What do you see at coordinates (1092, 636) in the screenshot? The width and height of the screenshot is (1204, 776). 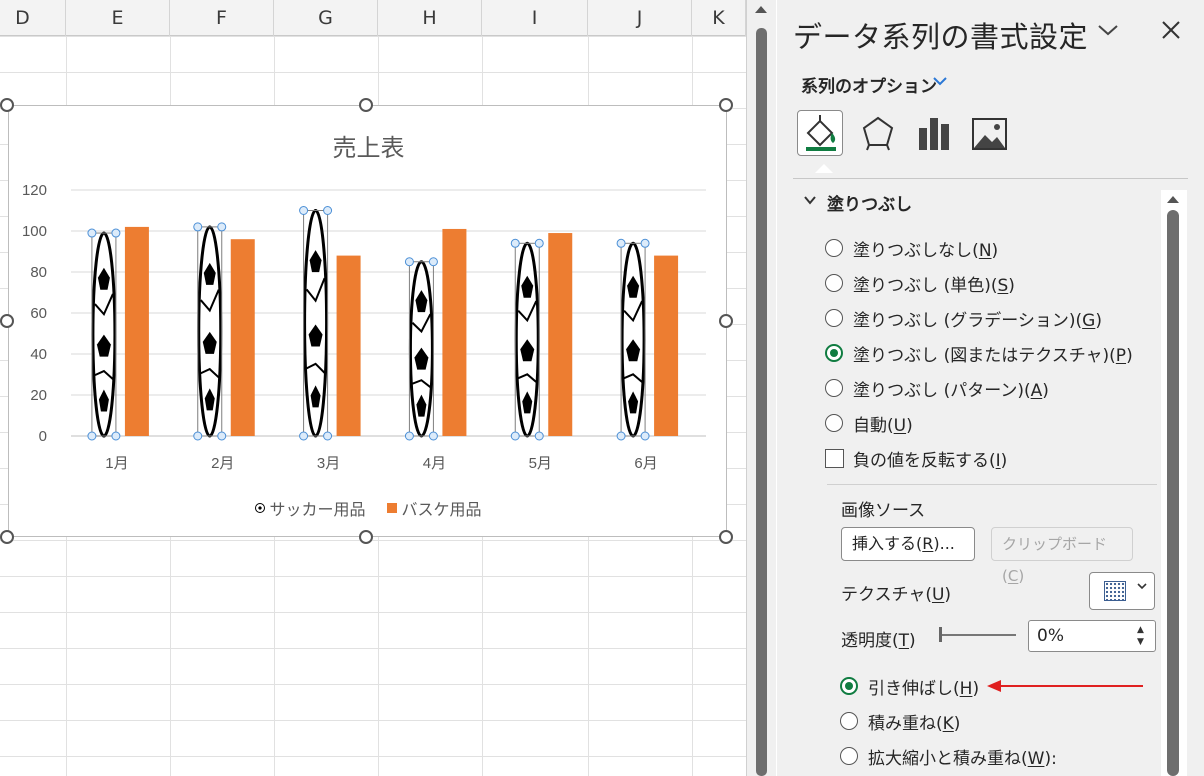 I see `transparency-input: 0% ▲ ▼` at bounding box center [1092, 636].